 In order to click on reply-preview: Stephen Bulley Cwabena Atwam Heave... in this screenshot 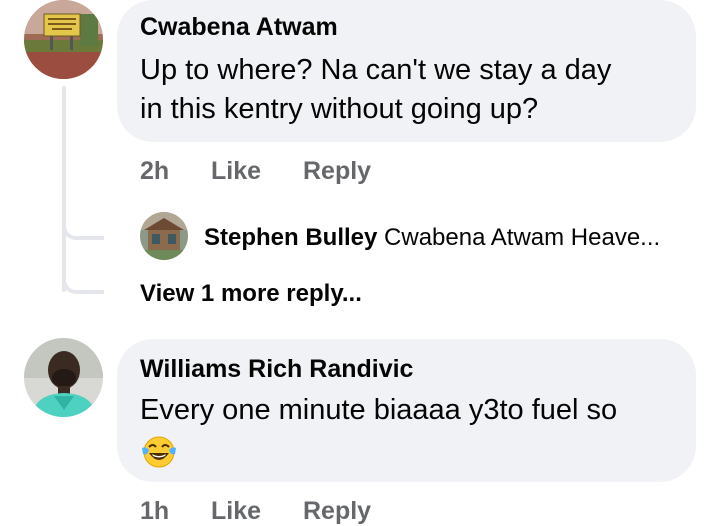, I will do `click(432, 238)`.